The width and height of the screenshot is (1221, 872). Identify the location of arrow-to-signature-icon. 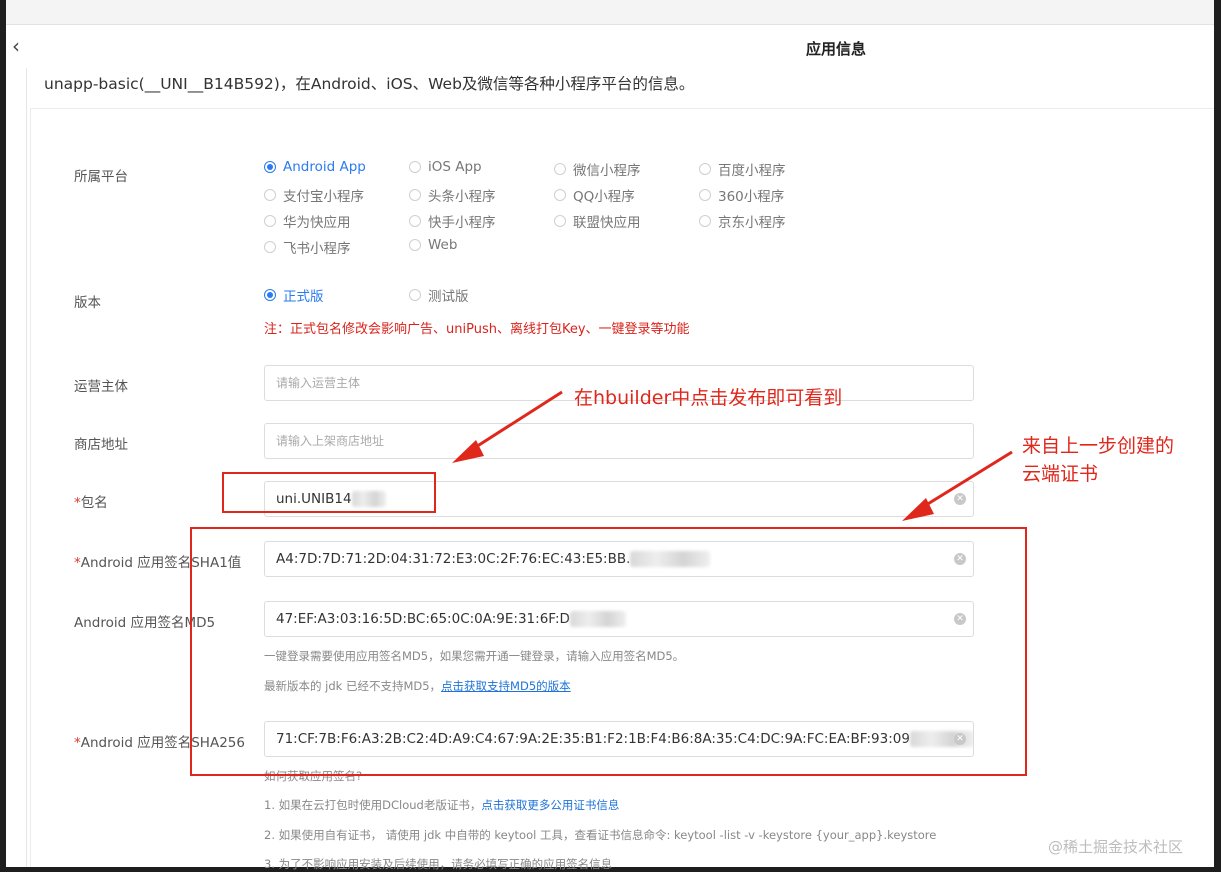
(957, 485).